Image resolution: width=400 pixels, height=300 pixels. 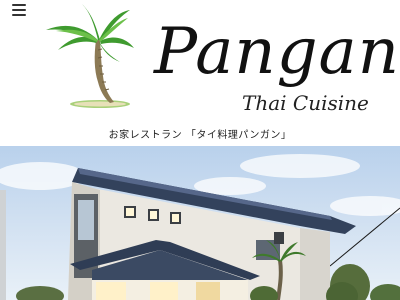 I want to click on hamburger-menu-icon, so click(x=19, y=10).